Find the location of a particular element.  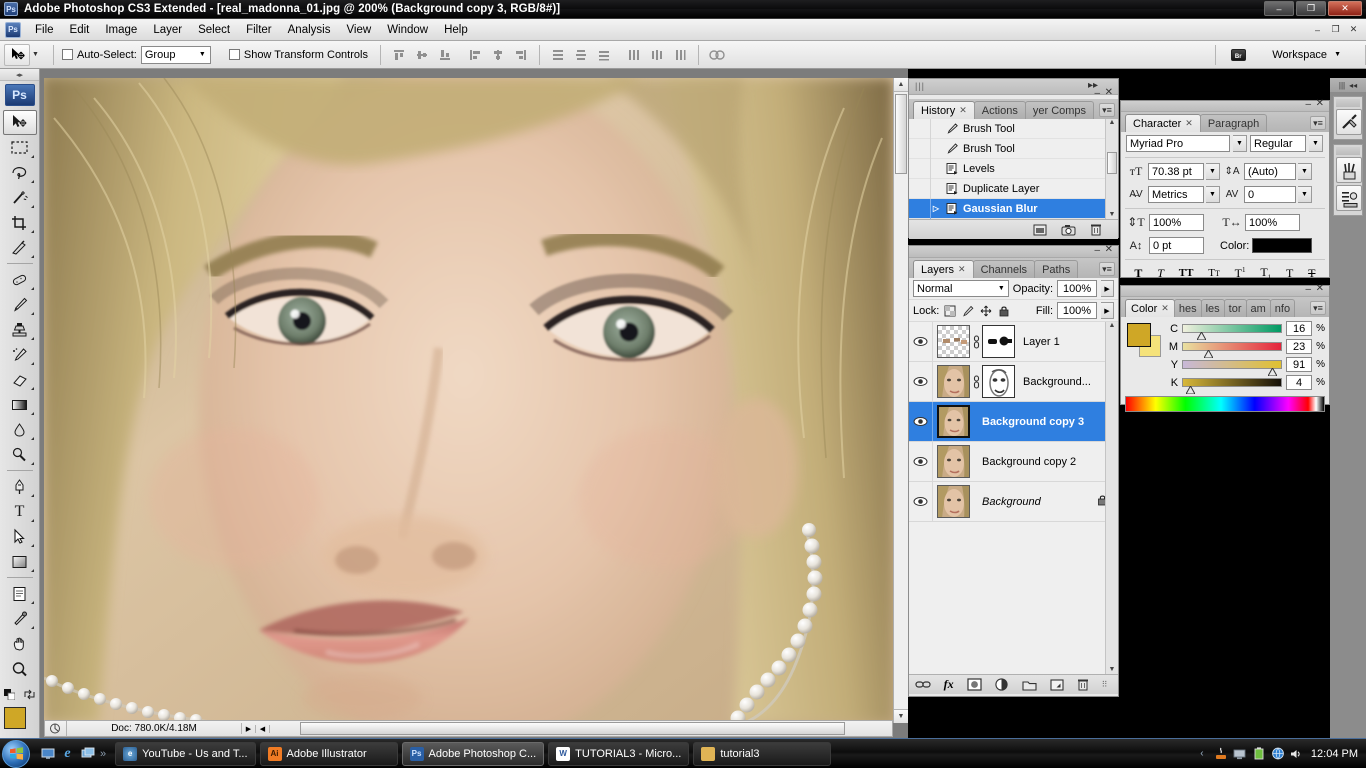

menu-window: Window is located at coordinates (407, 30).